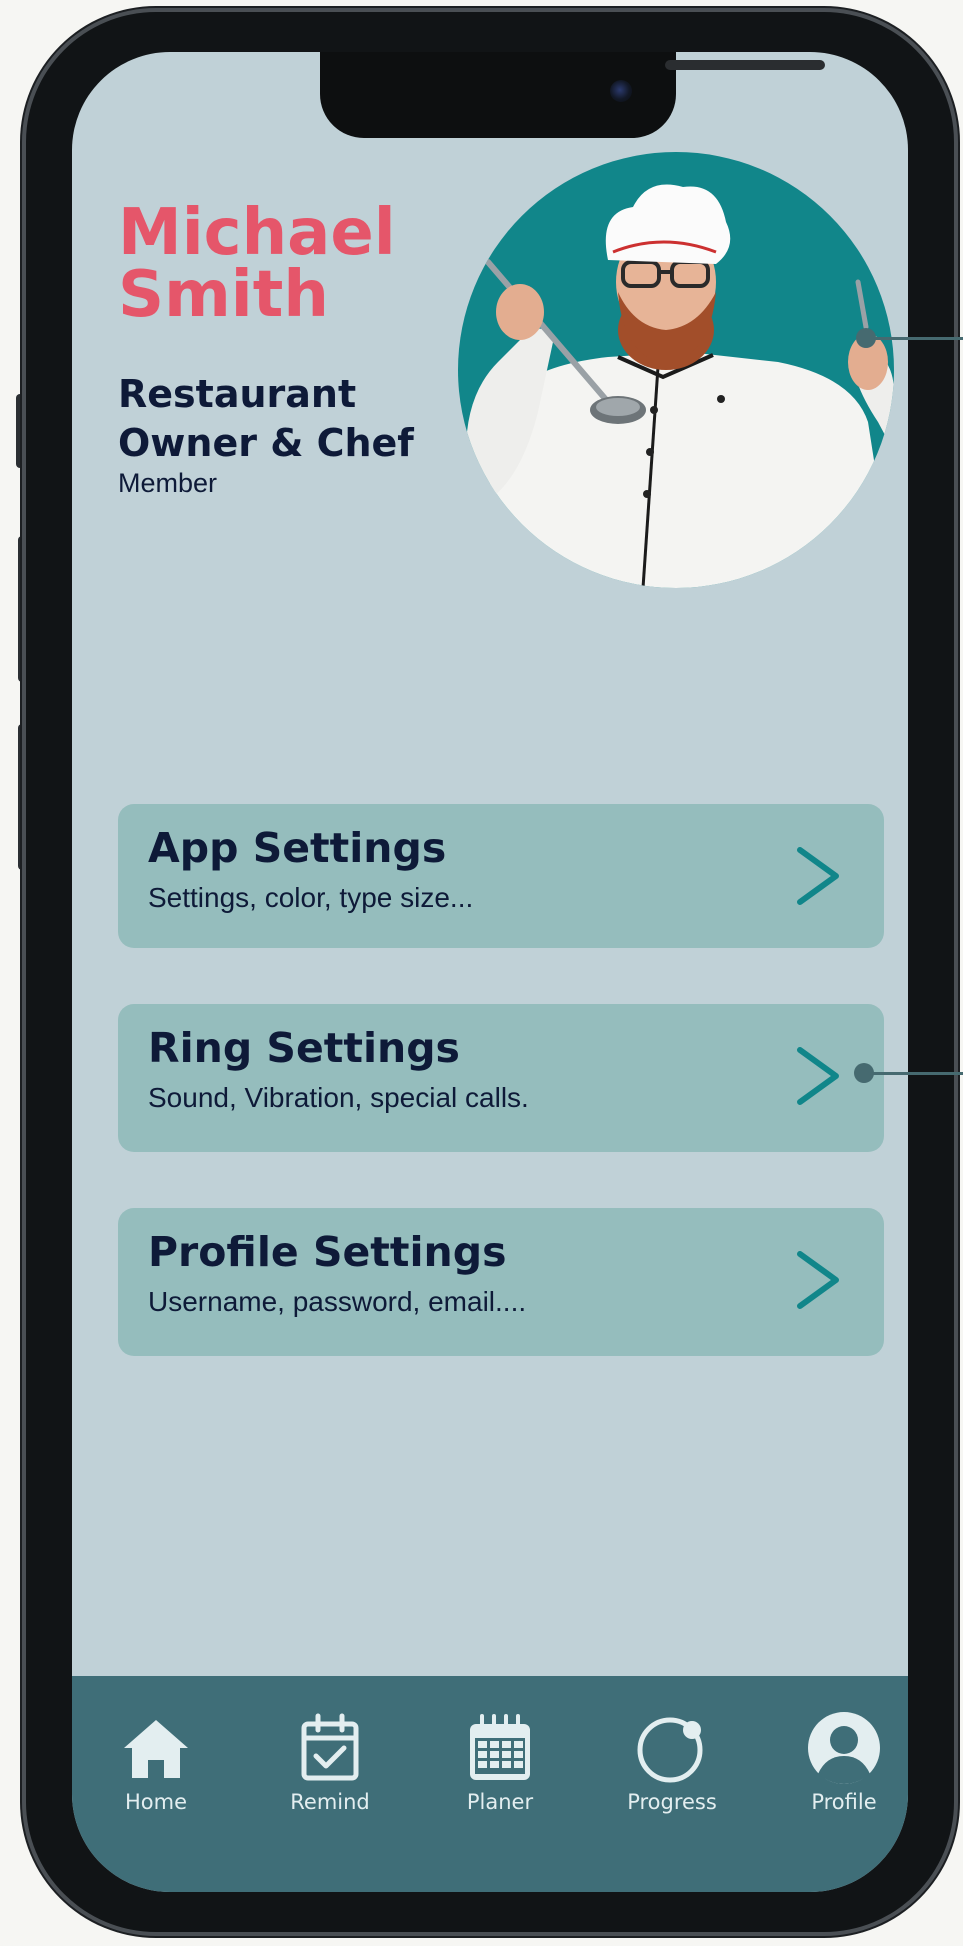  Describe the element at coordinates (304, 1048) in the screenshot. I see `ring-settings-title: Ring Settings` at that location.